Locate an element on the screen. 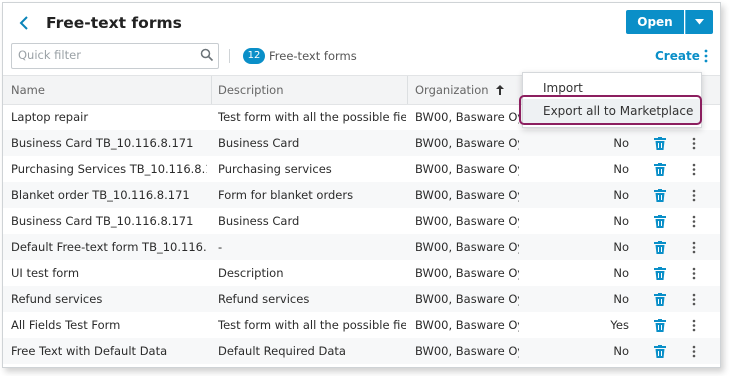 The width and height of the screenshot is (730, 376). row-name: Default Free-text form TB_10.116.8.171 is located at coordinates (109, 247).